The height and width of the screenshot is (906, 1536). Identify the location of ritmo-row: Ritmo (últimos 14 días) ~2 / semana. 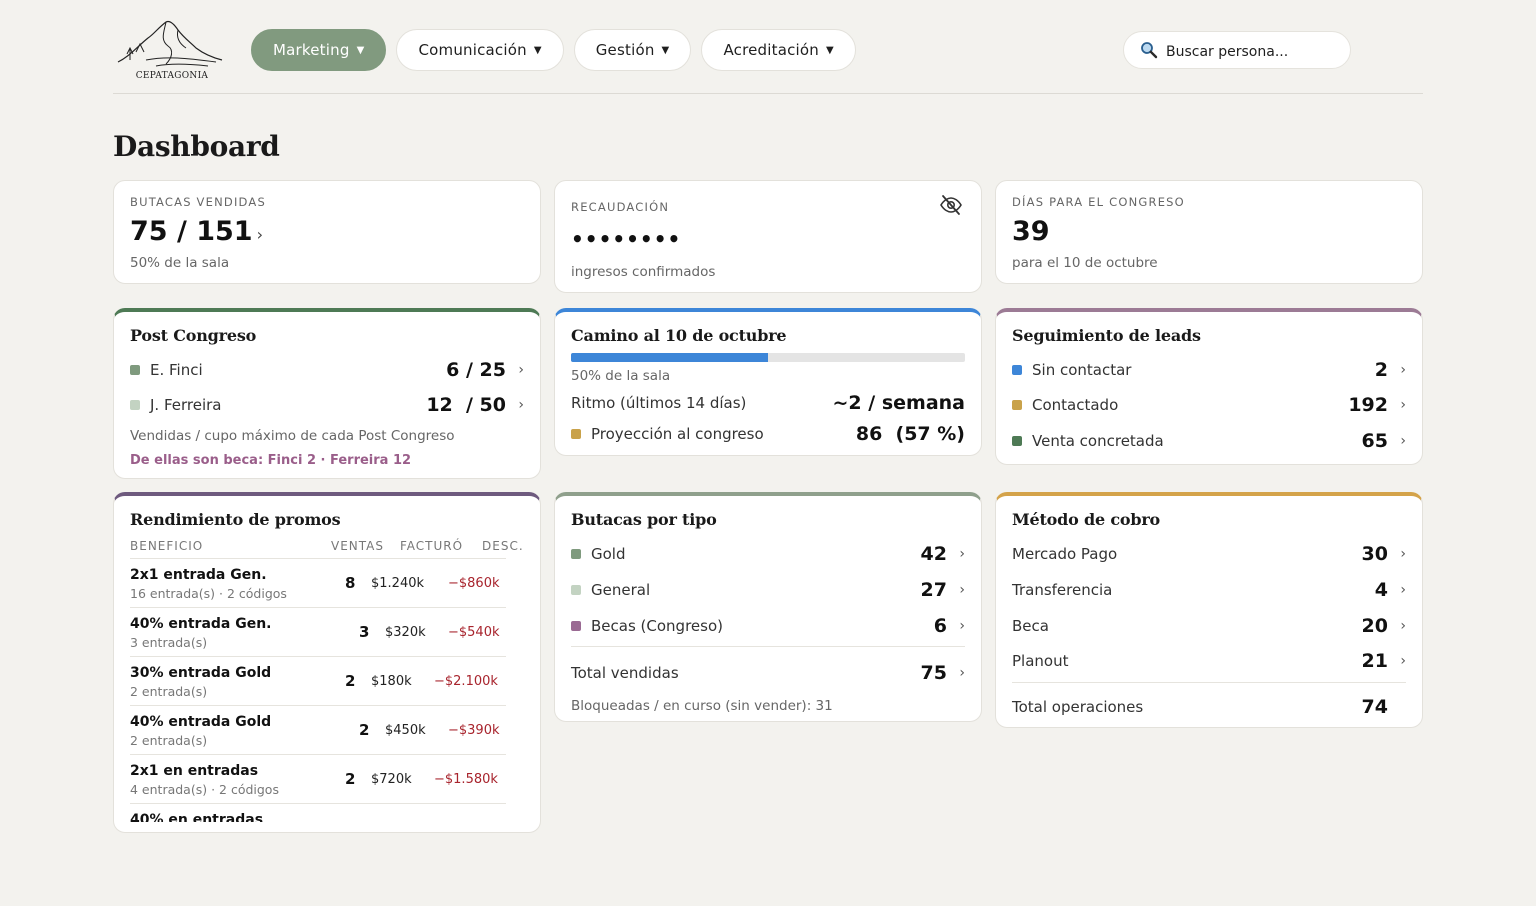
(768, 403).